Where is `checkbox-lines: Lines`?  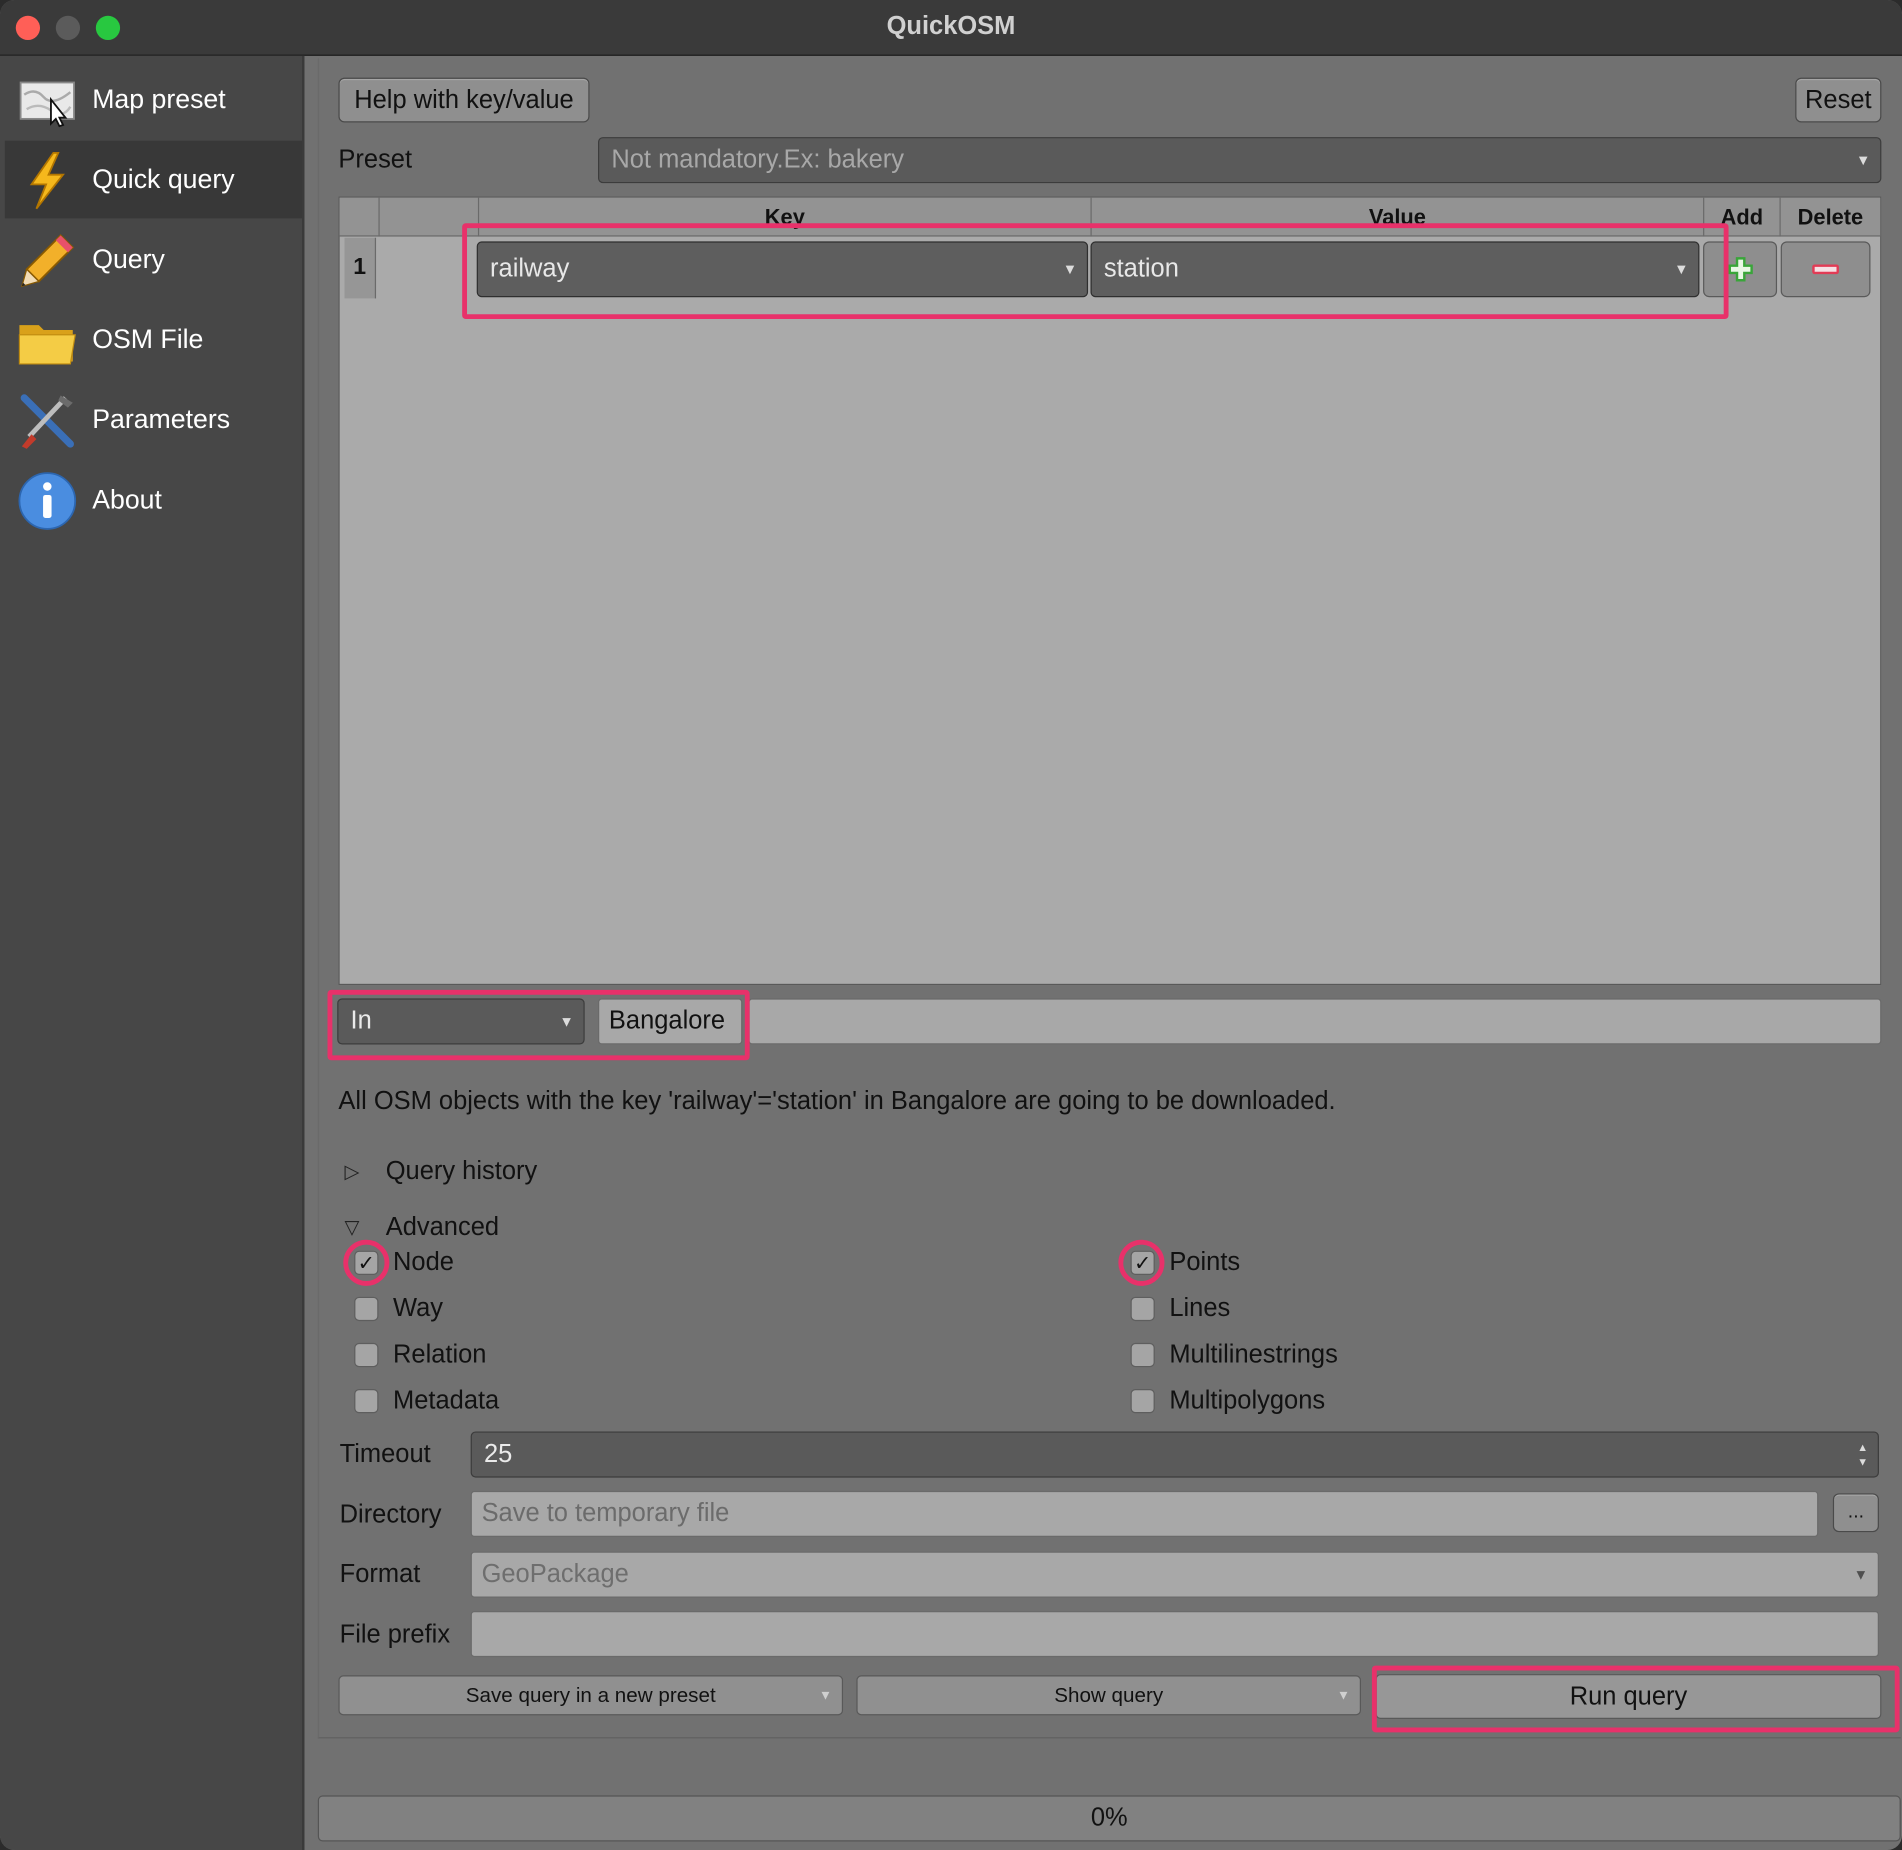 checkbox-lines: Lines is located at coordinates (1180, 1308).